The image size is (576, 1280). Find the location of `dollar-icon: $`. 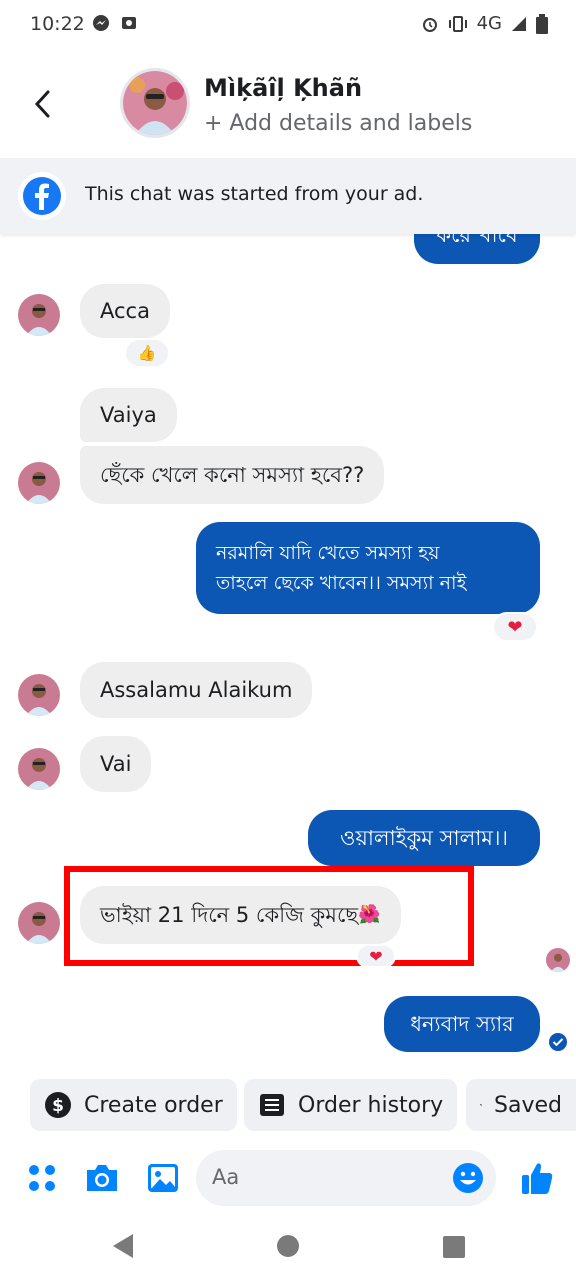

dollar-icon: $ is located at coordinates (58, 1105).